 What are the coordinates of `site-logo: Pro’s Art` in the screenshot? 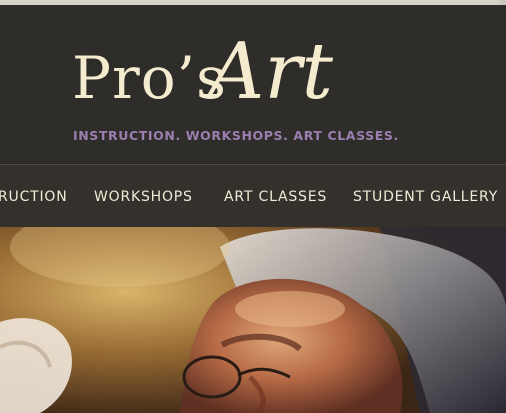 It's located at (237, 77).